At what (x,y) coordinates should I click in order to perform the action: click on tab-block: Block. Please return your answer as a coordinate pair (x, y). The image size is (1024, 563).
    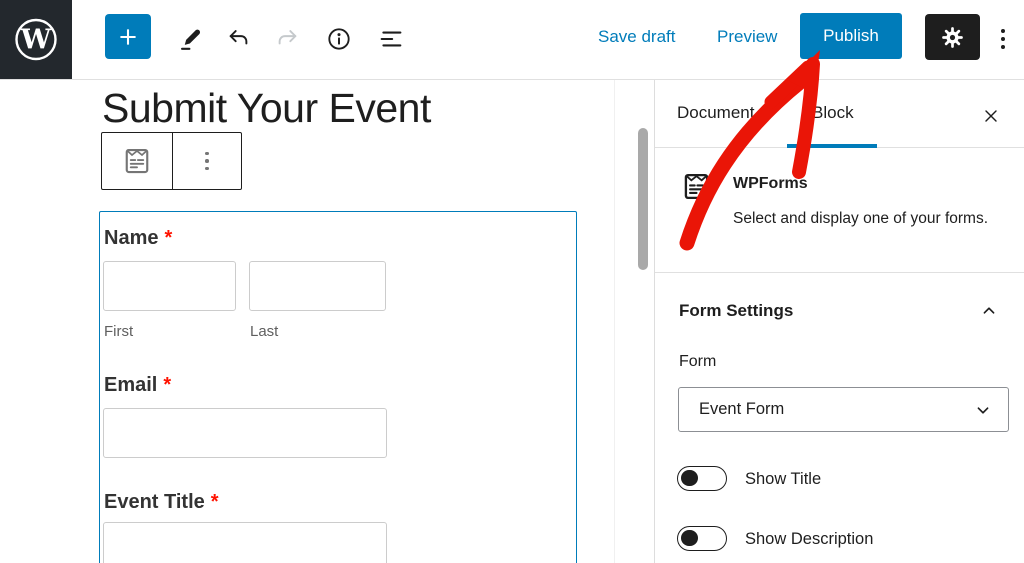
    Looking at the image, I should click on (833, 113).